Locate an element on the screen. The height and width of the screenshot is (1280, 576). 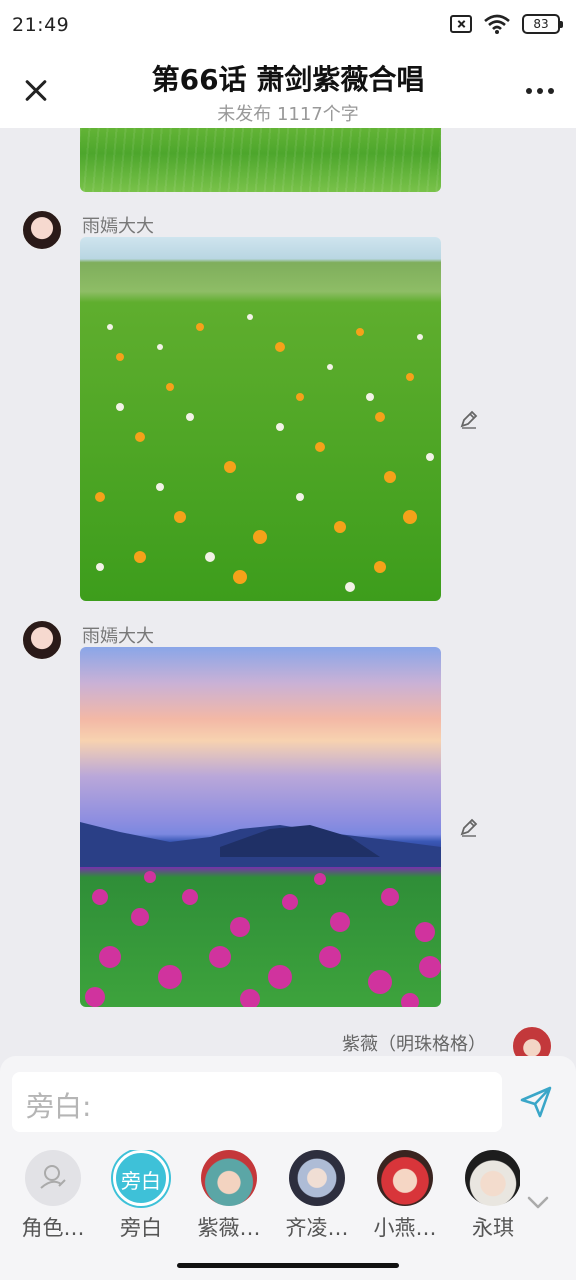
status-icons: 83 is located at coordinates (506, 24).